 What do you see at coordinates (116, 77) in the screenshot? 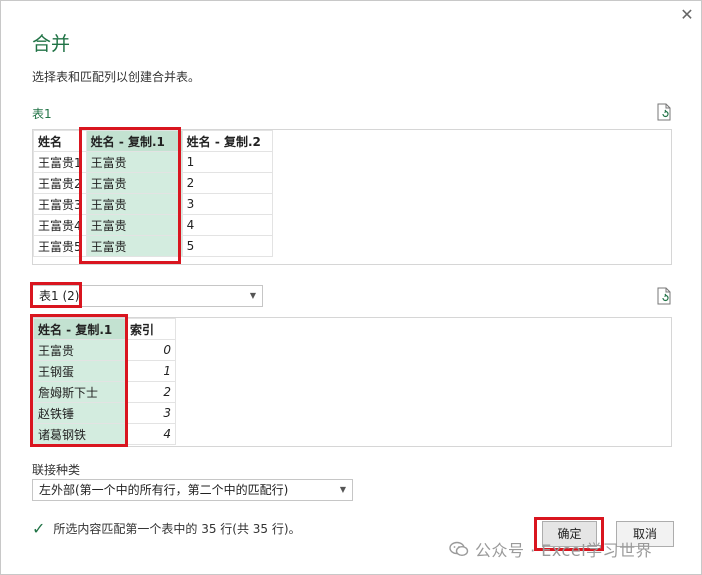
I see `dialog-subtitle: 选择表和匹配列以创建合并表。` at bounding box center [116, 77].